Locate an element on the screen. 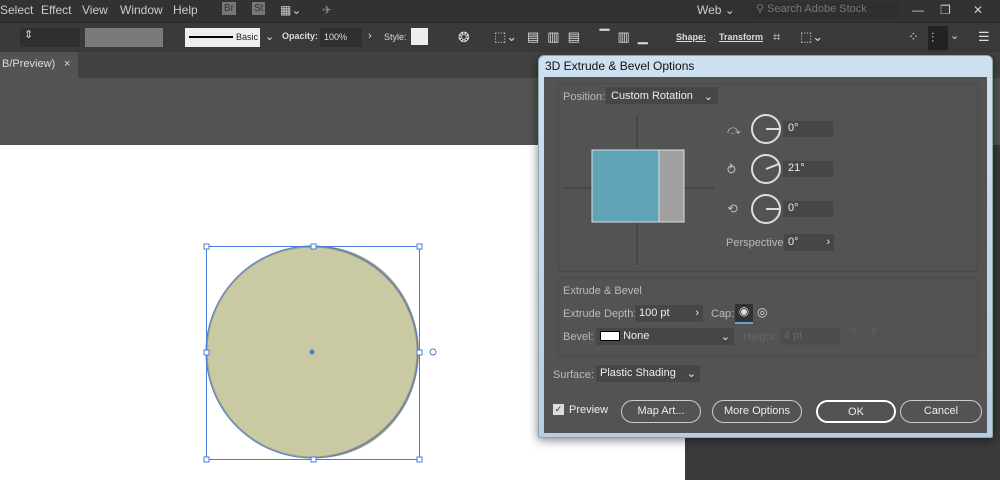  cap-label: Cap: is located at coordinates (723, 314).